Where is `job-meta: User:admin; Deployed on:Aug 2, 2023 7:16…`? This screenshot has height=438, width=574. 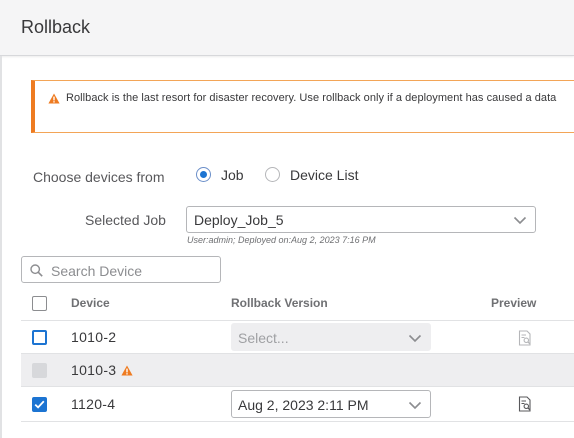
job-meta: User:admin; Deployed on:Aug 2, 2023 7:16… is located at coordinates (281, 240).